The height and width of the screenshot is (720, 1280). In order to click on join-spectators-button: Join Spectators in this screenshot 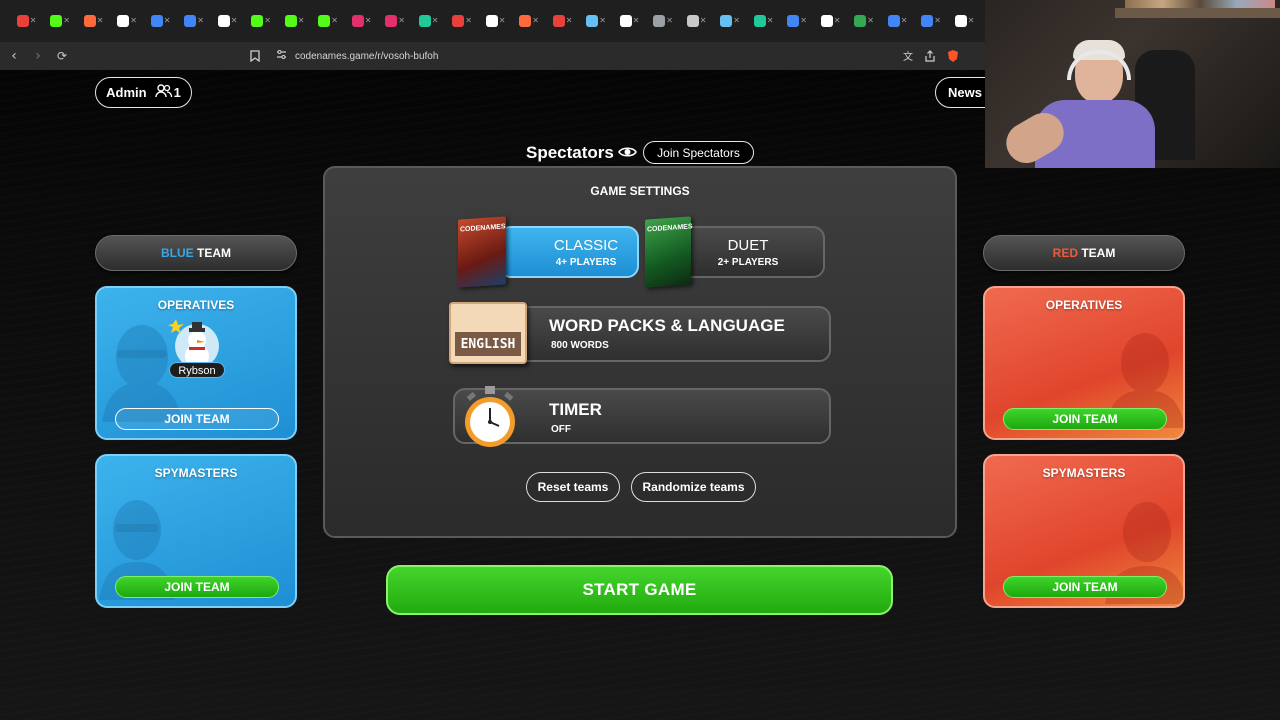, I will do `click(698, 152)`.